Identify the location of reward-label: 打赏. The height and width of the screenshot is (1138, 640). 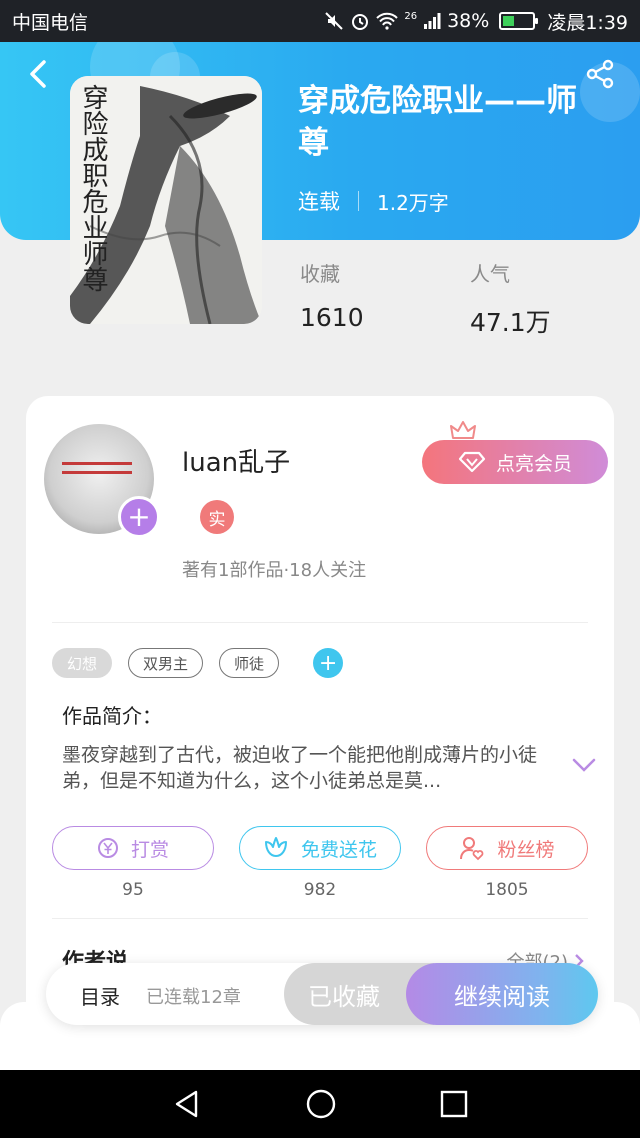
(149, 849).